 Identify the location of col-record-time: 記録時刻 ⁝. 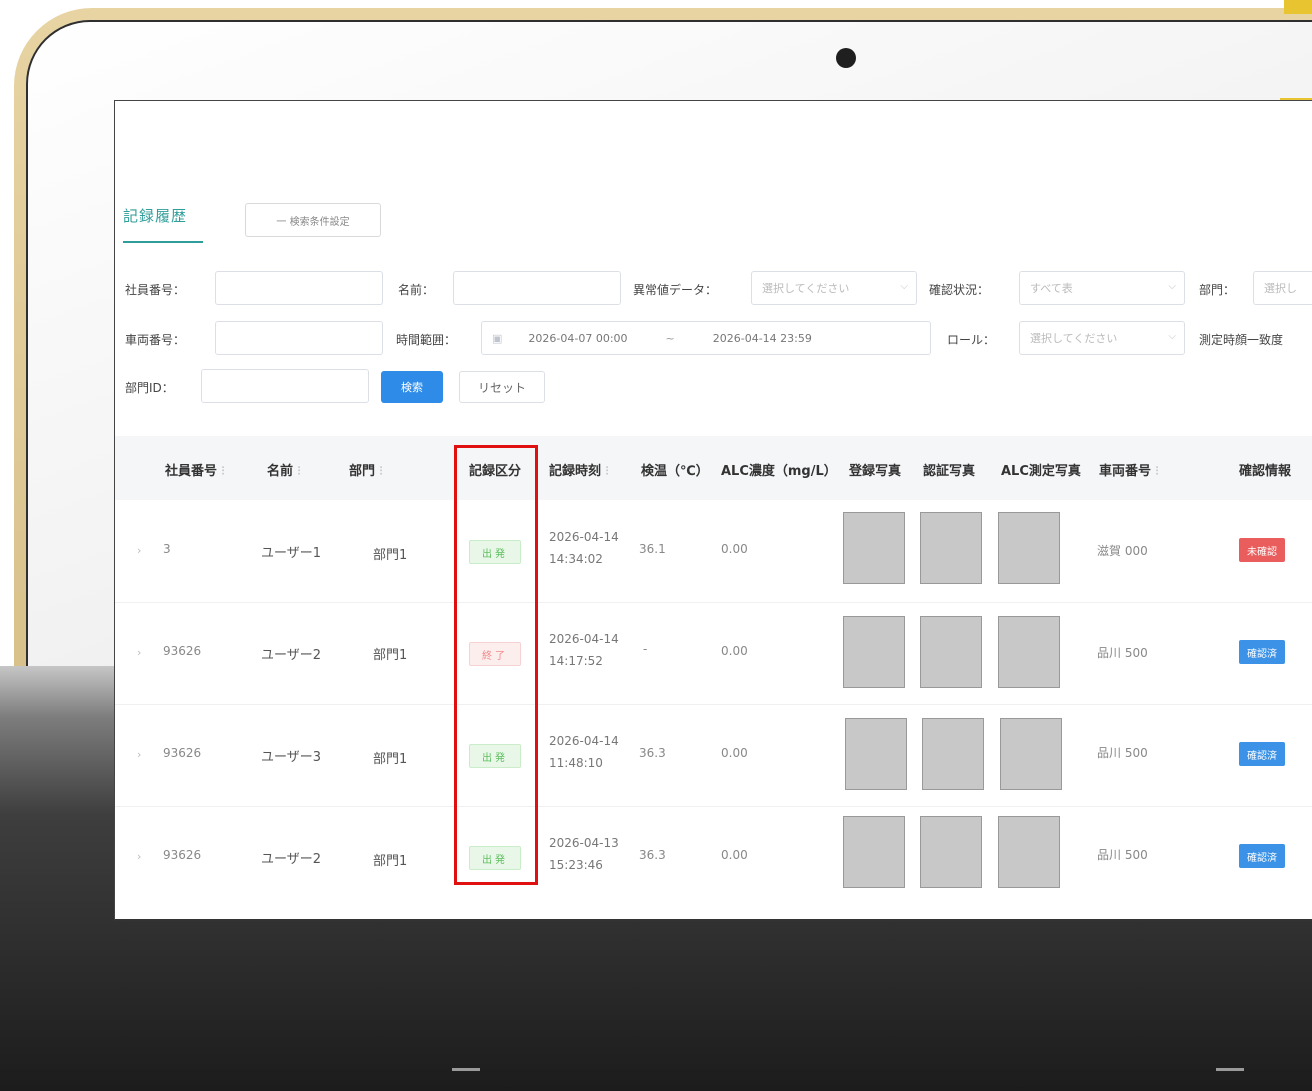
(579, 469).